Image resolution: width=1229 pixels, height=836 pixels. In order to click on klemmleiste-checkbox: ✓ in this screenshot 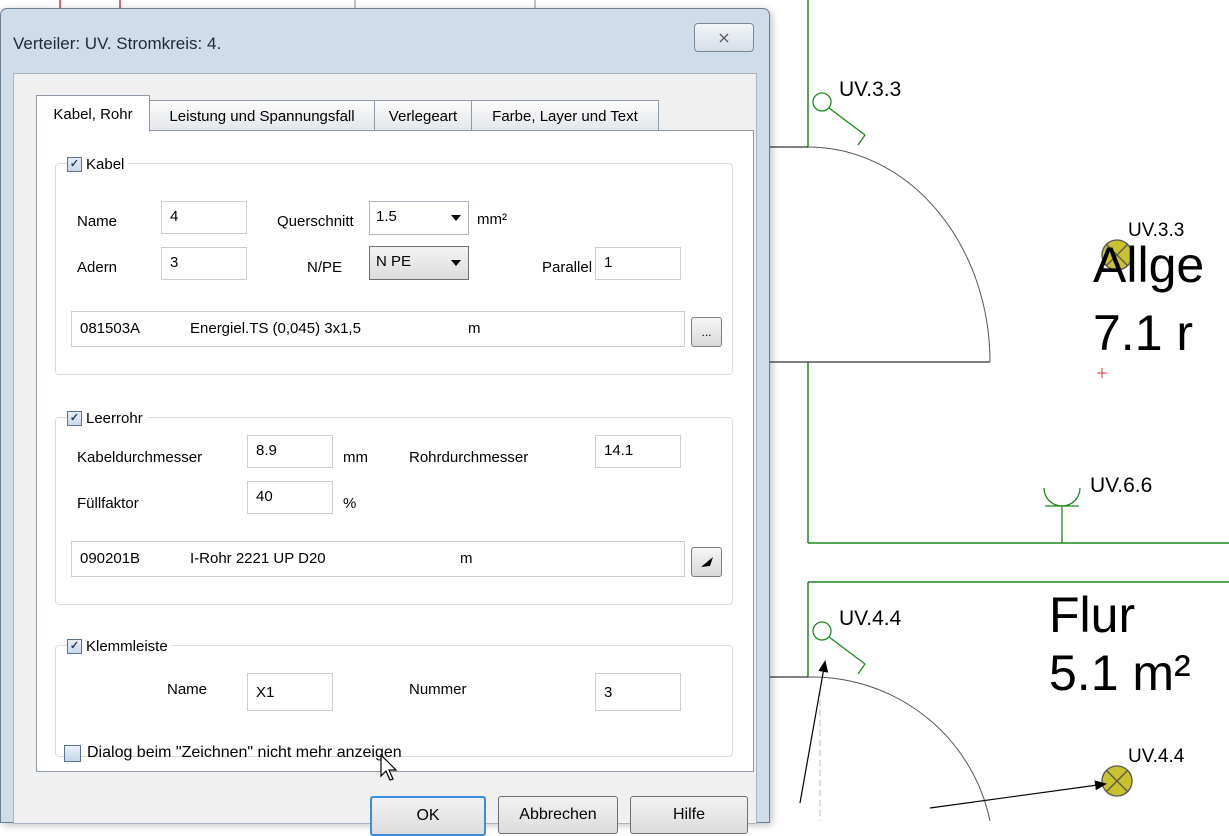, I will do `click(74, 646)`.